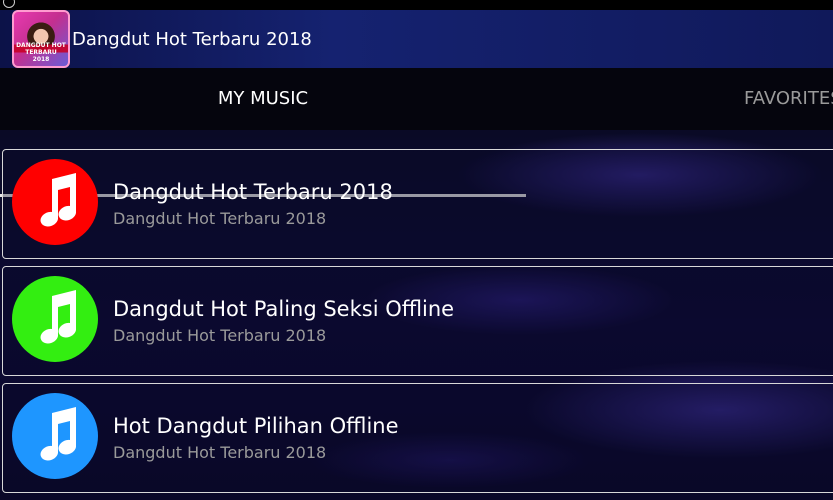 The height and width of the screenshot is (500, 833). What do you see at coordinates (41, 52) in the screenshot?
I see `app-logo-text: DANGDUT HOT TERBARU 2018` at bounding box center [41, 52].